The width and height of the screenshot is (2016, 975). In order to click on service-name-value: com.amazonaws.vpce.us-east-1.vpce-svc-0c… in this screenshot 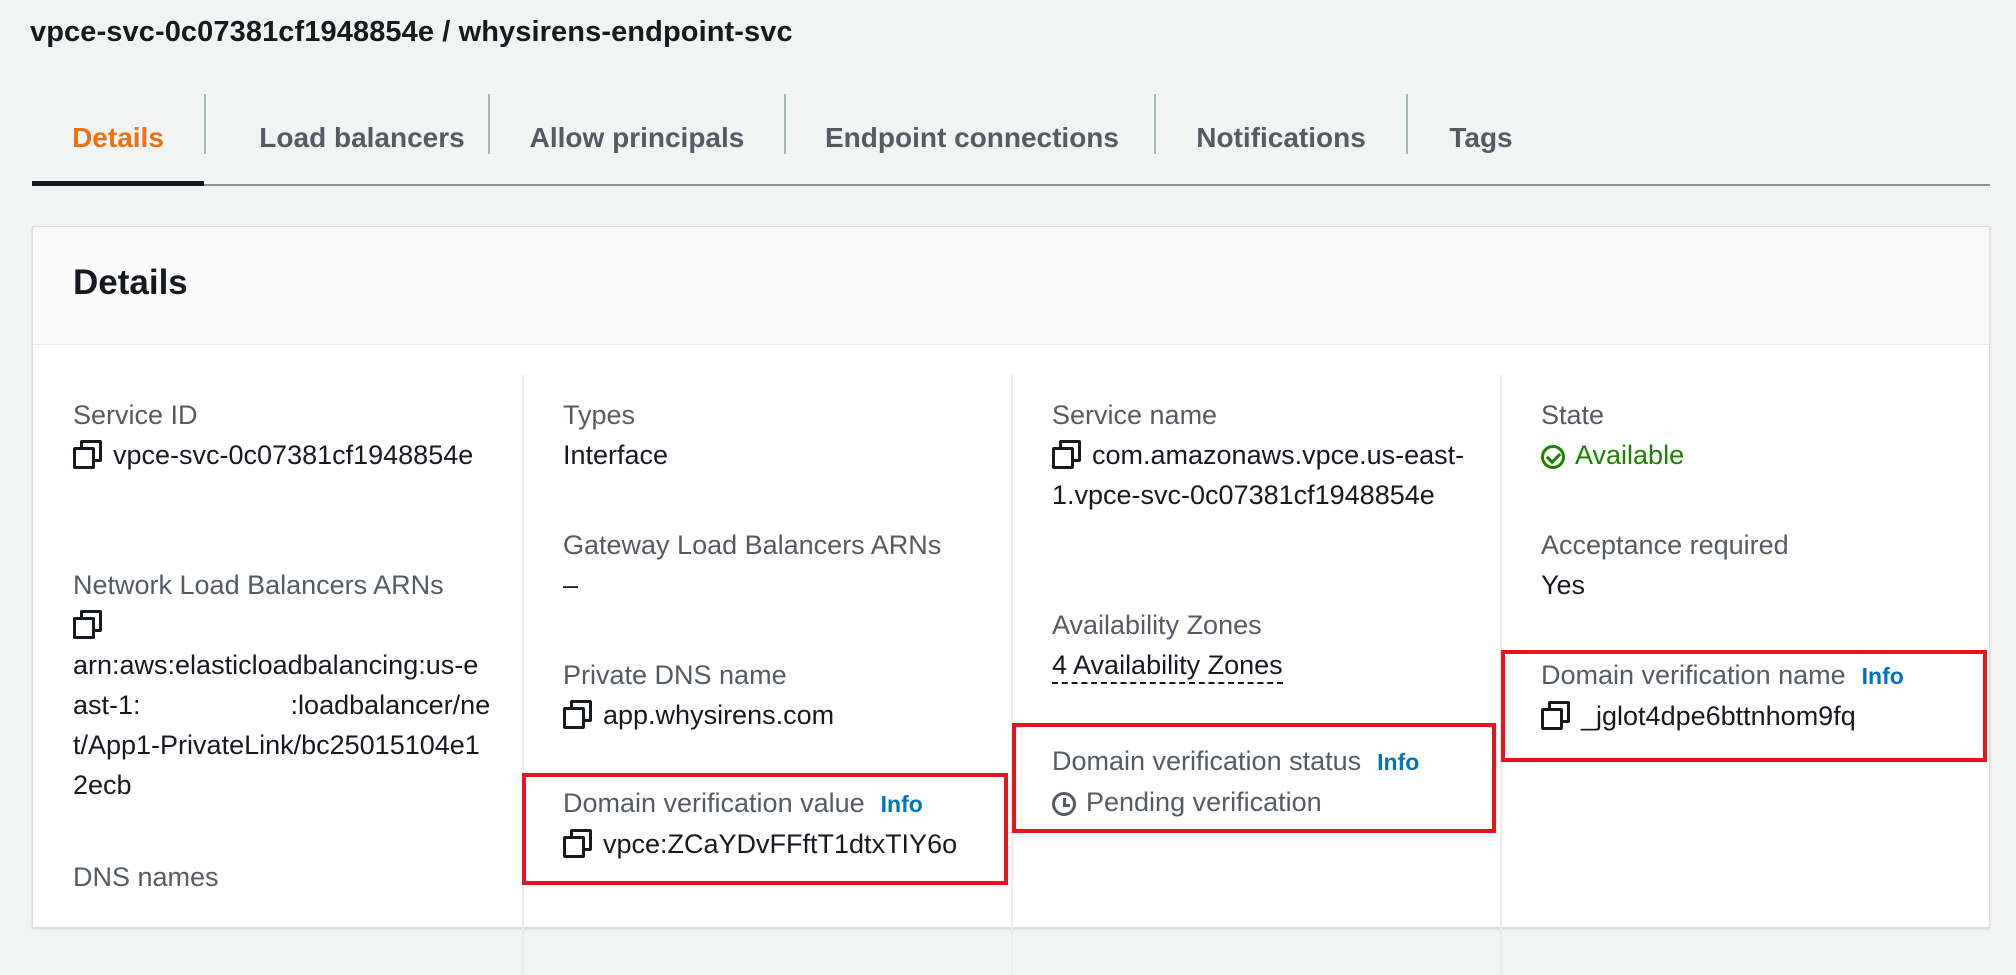, I will do `click(1262, 475)`.